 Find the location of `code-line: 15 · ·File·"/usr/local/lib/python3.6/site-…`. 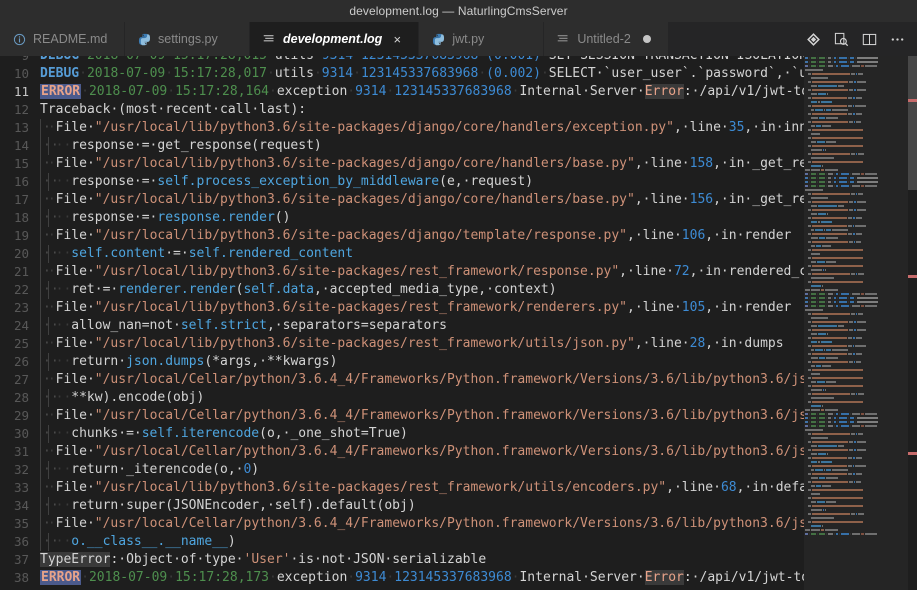

code-line: 15 · ·File·"/usr/local/lib/python3.6/site-… is located at coordinates (402, 164).